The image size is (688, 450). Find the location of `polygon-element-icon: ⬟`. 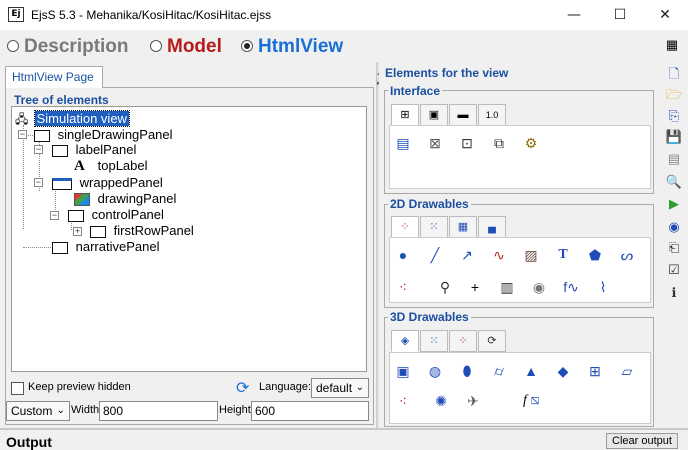

polygon-element-icon: ⬟ is located at coordinates (595, 255).